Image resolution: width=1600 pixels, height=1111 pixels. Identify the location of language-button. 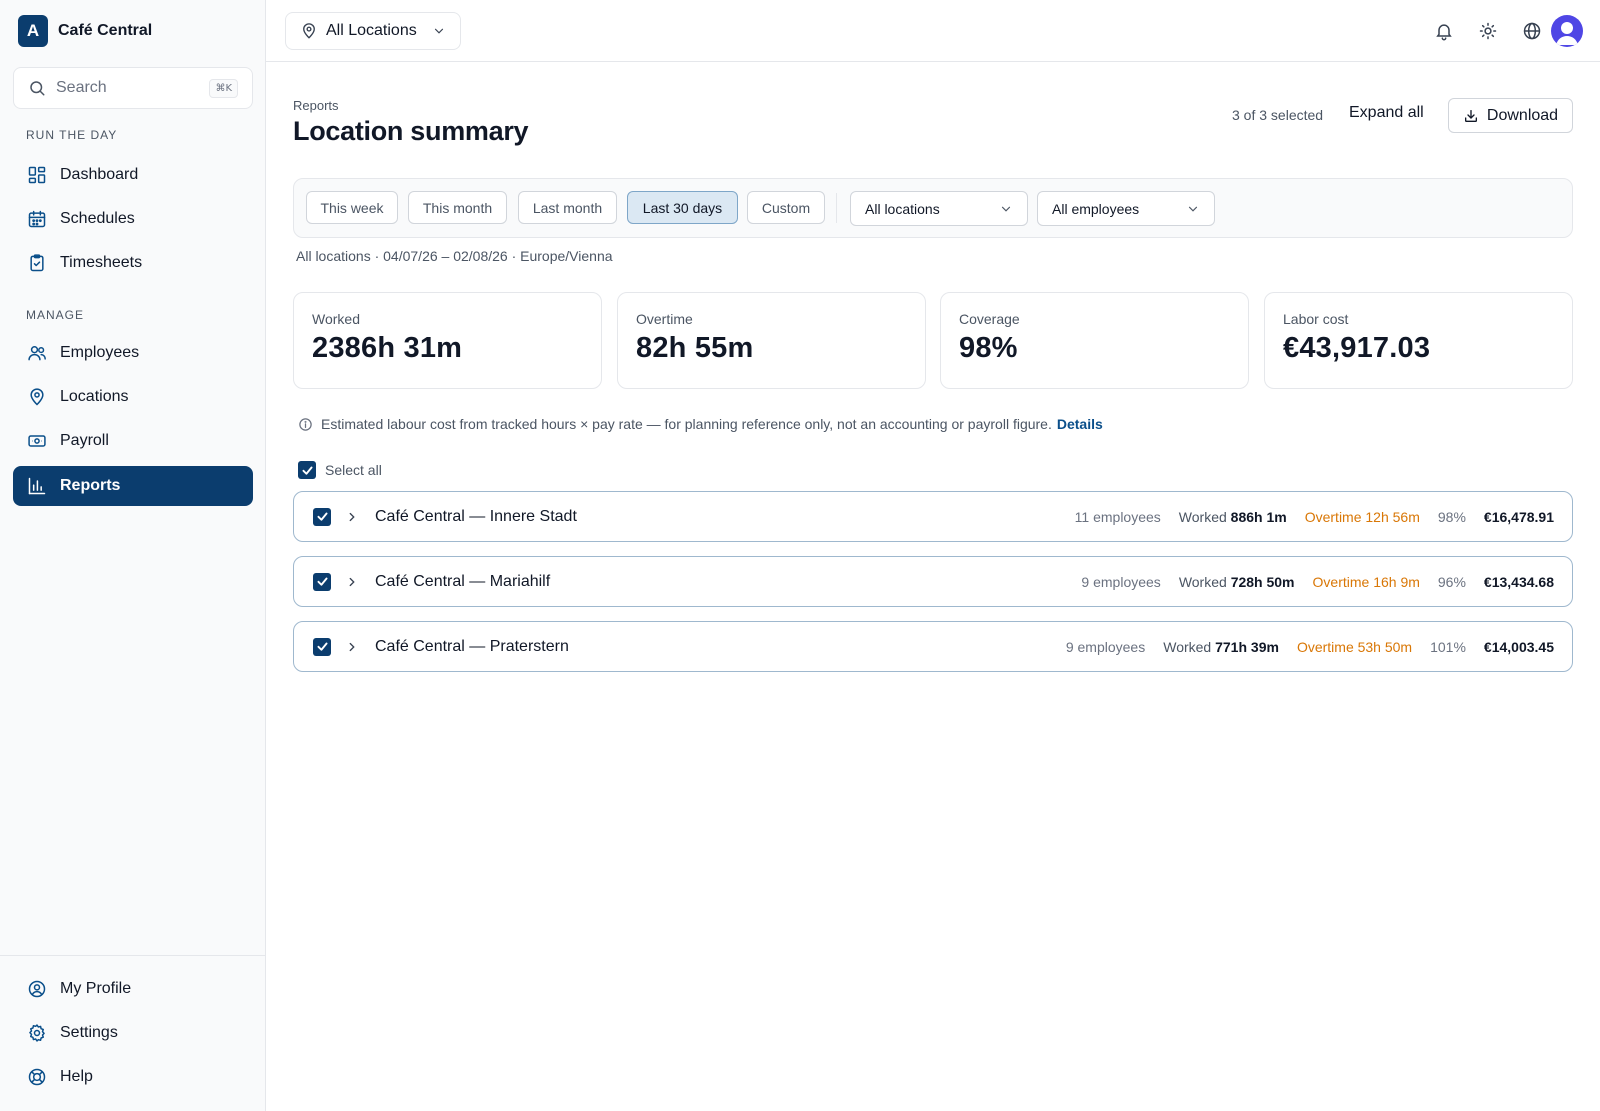
(1532, 31).